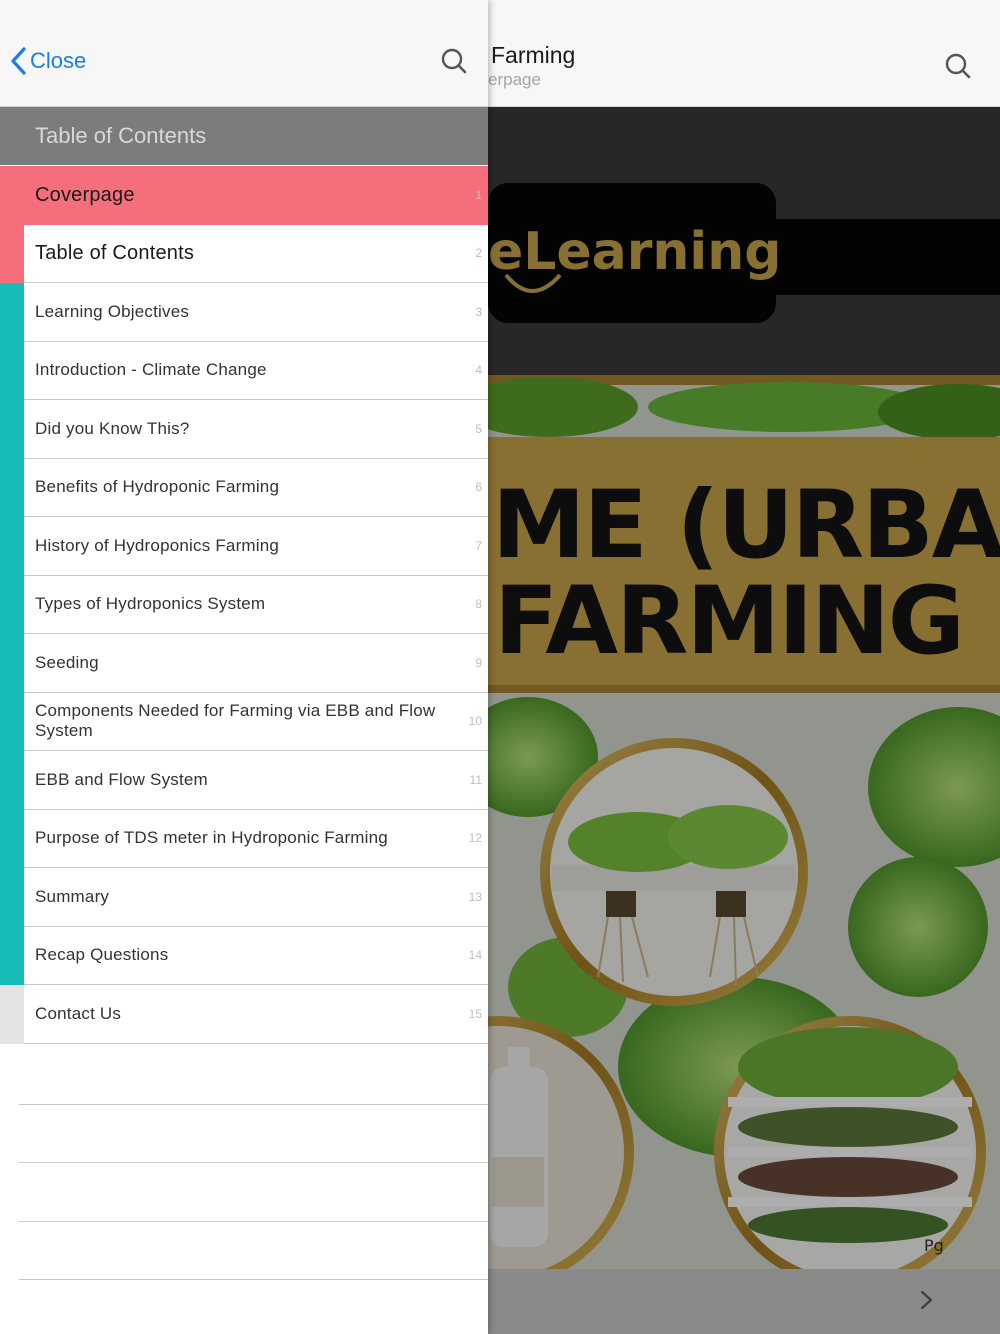 The width and height of the screenshot is (1000, 1334). What do you see at coordinates (635, 252) in the screenshot?
I see `logo-text: eLearning` at bounding box center [635, 252].